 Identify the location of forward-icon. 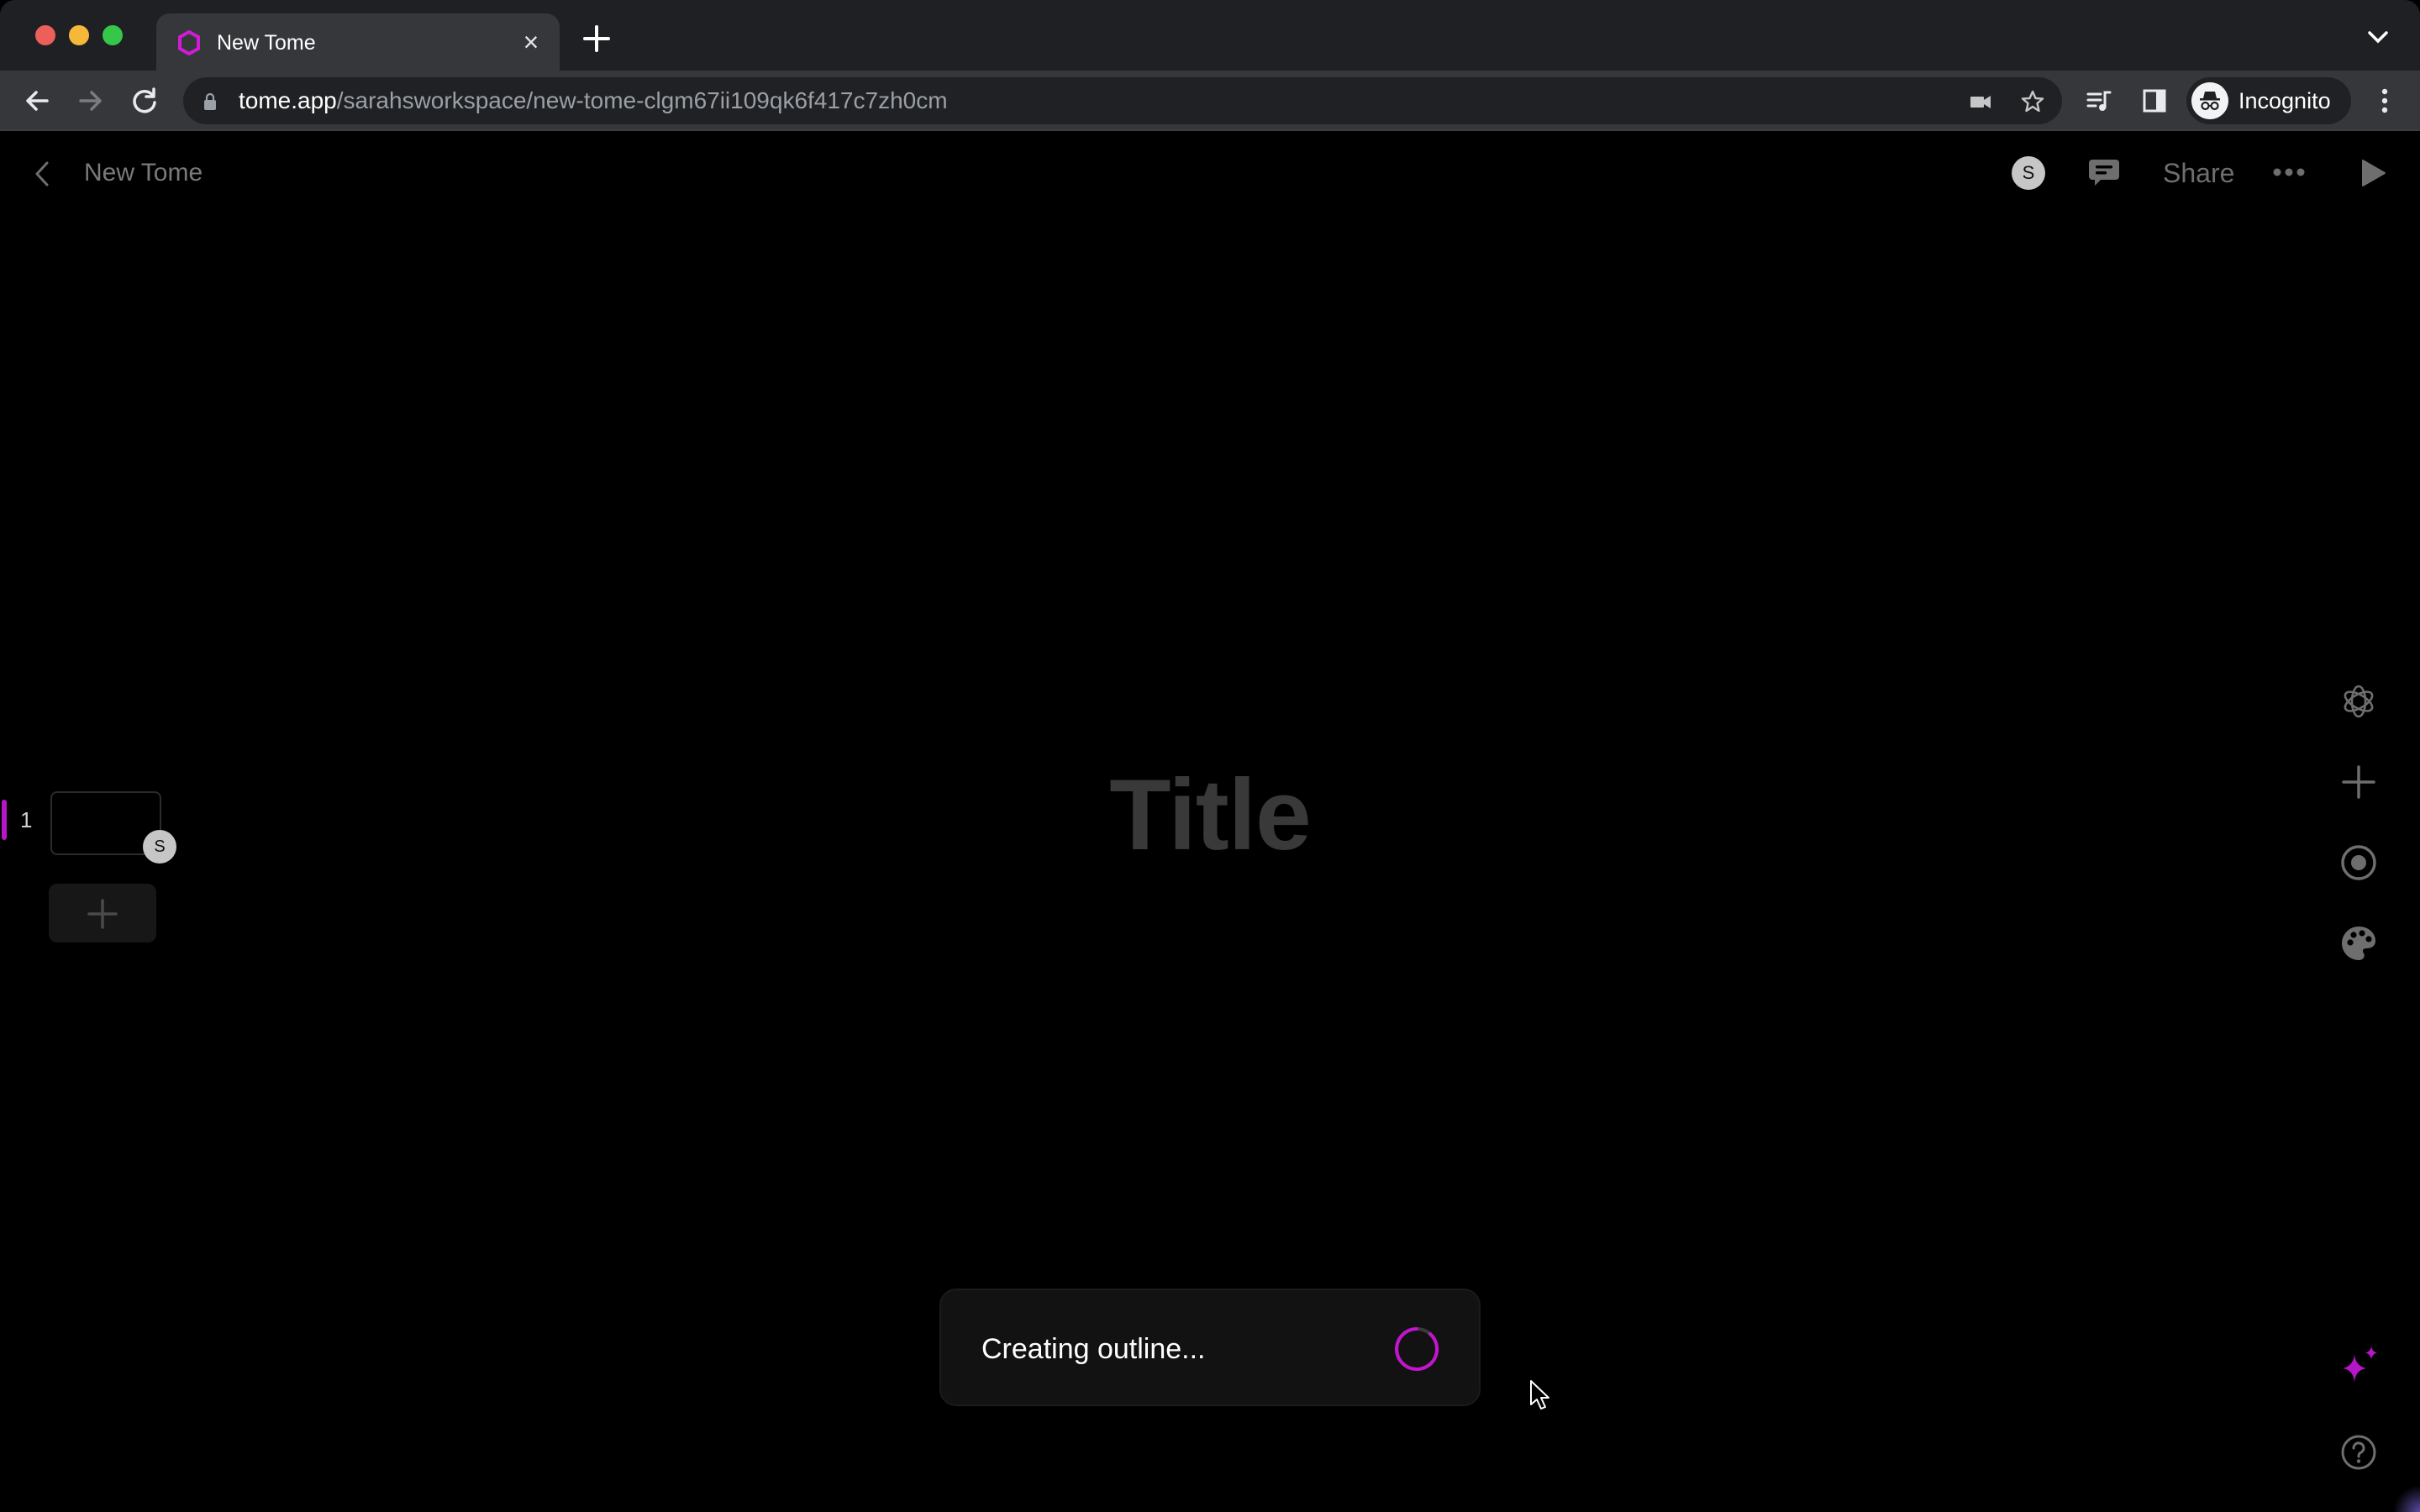
(91, 101).